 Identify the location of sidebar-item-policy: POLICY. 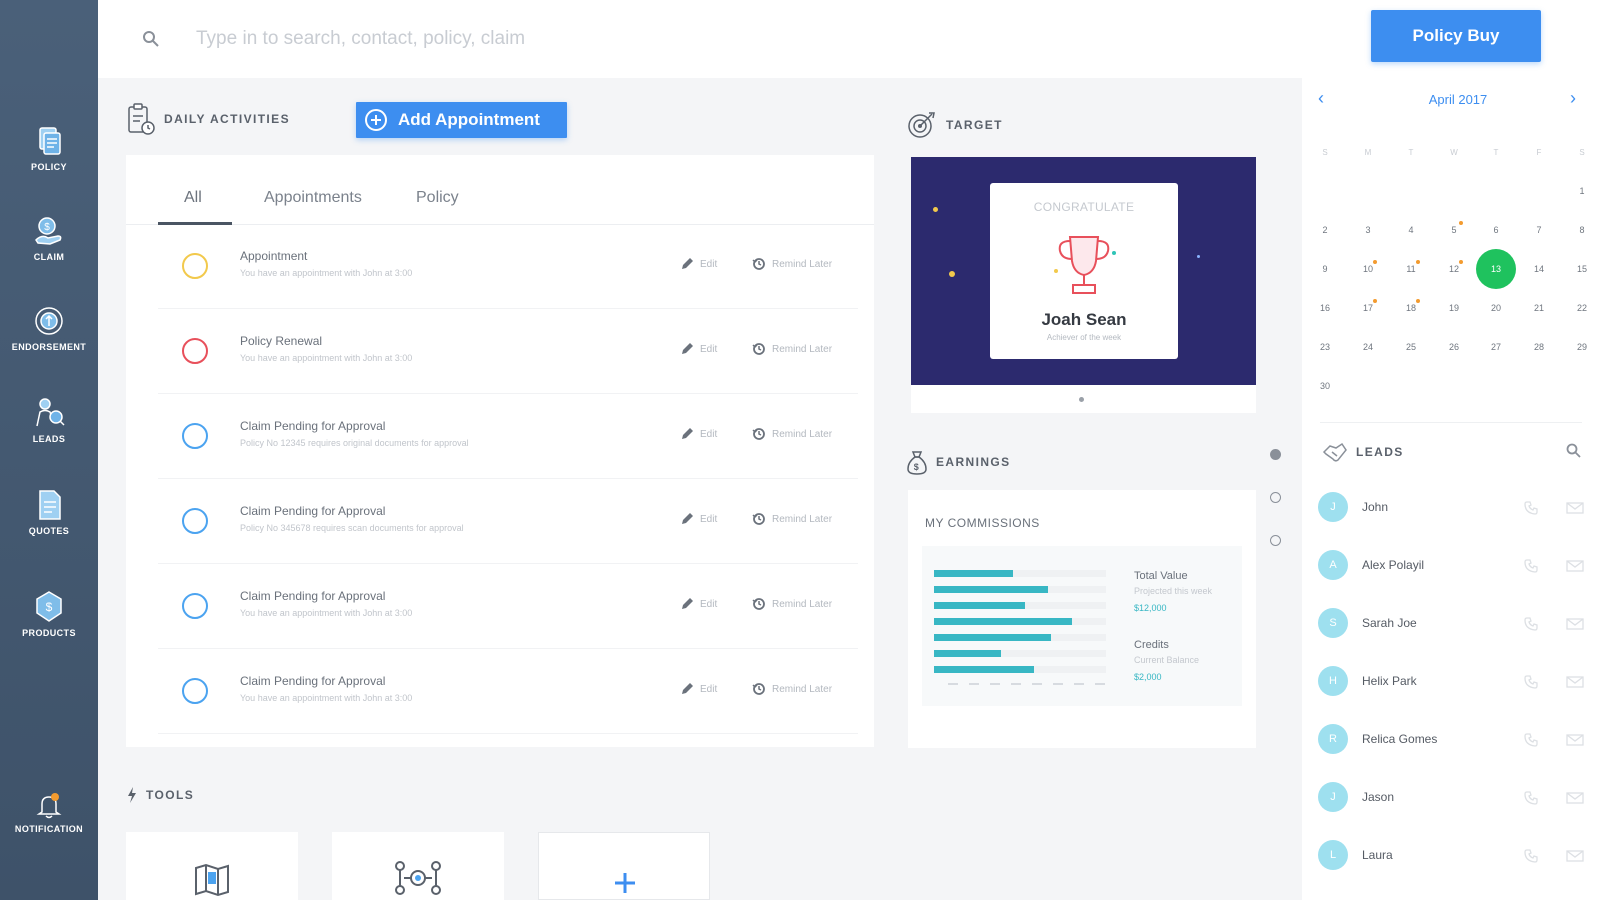
(49, 148).